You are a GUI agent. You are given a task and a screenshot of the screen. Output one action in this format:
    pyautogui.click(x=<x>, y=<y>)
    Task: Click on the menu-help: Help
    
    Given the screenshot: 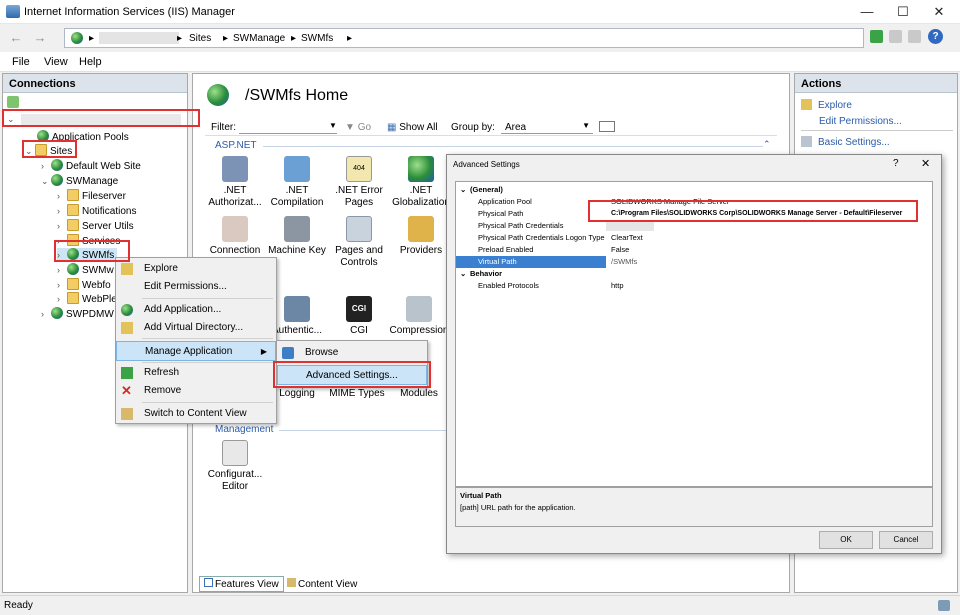 What is the action you would take?
    pyautogui.click(x=90, y=62)
    